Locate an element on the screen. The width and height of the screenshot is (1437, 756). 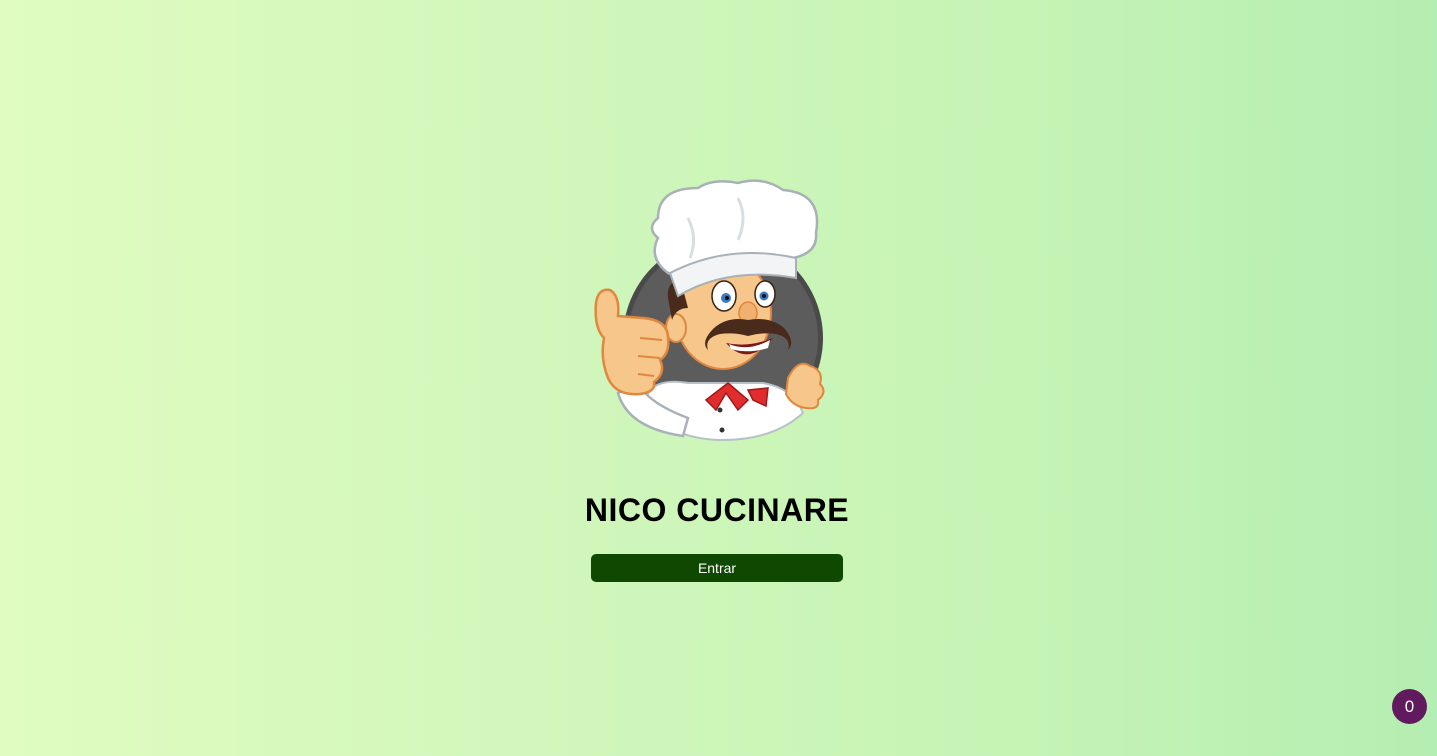
enter-button: Entrar is located at coordinates (717, 568).